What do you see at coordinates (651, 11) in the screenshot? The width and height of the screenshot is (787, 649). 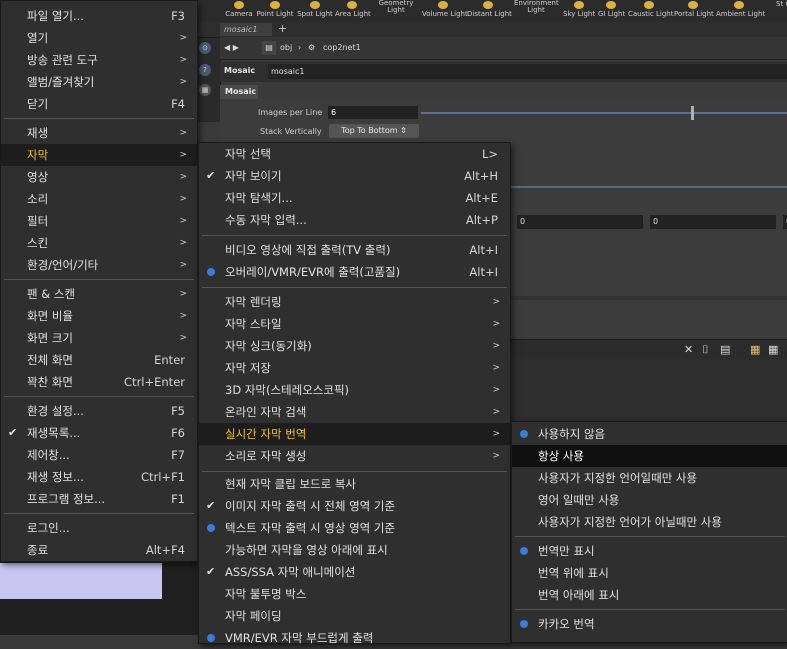 I see `shelf-button-caustic-light: Caustic Light` at bounding box center [651, 11].